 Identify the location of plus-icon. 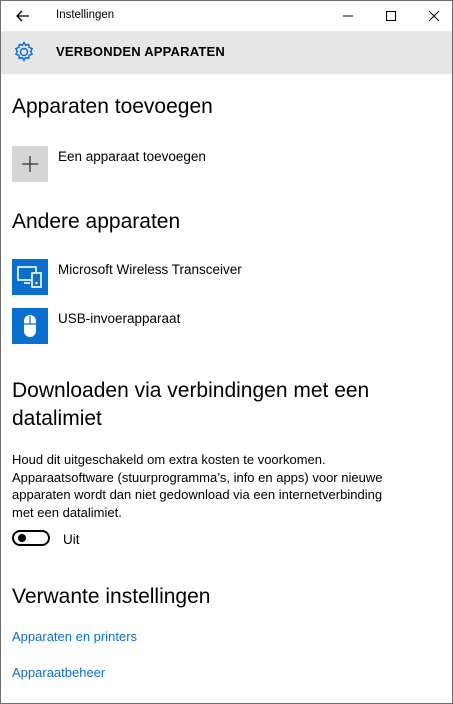
(30, 164).